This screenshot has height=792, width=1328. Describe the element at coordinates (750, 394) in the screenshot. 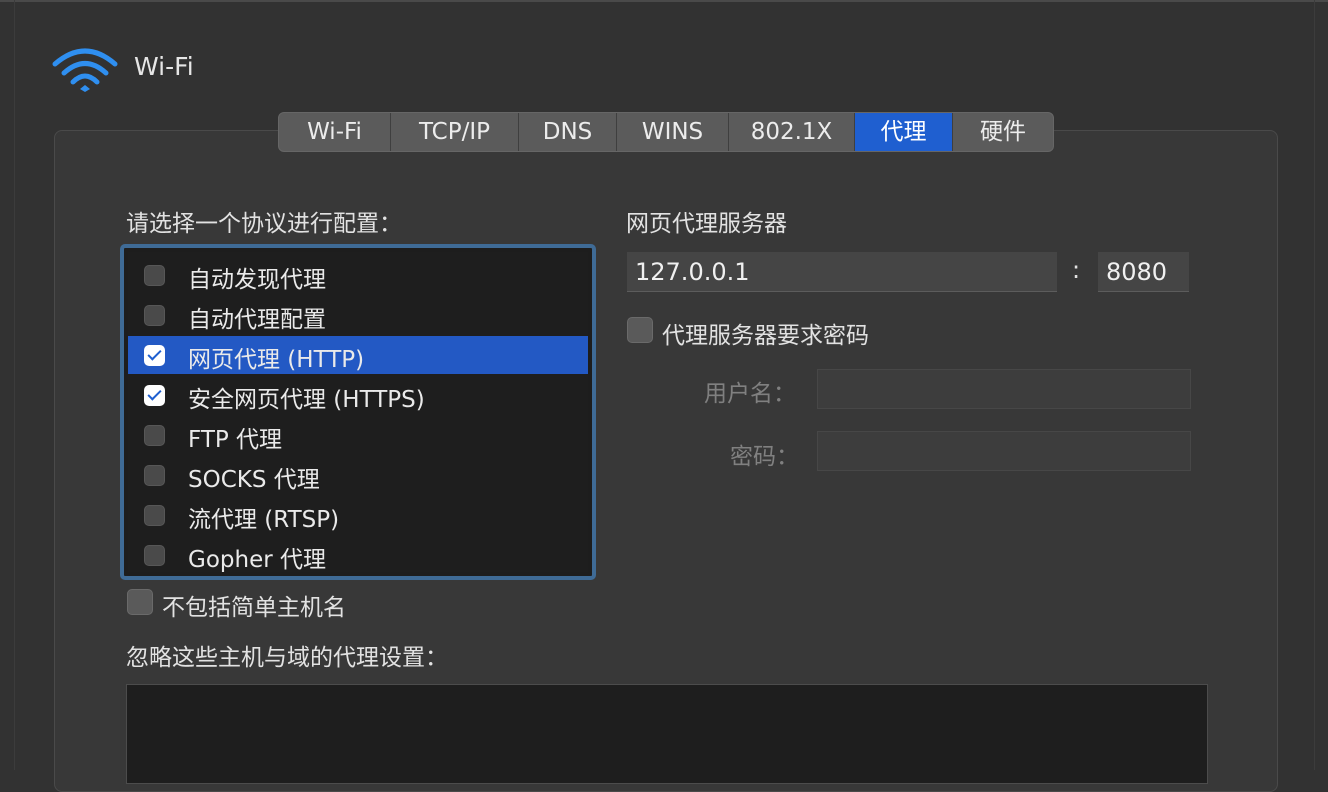

I see `username-label: 用户名：` at that location.